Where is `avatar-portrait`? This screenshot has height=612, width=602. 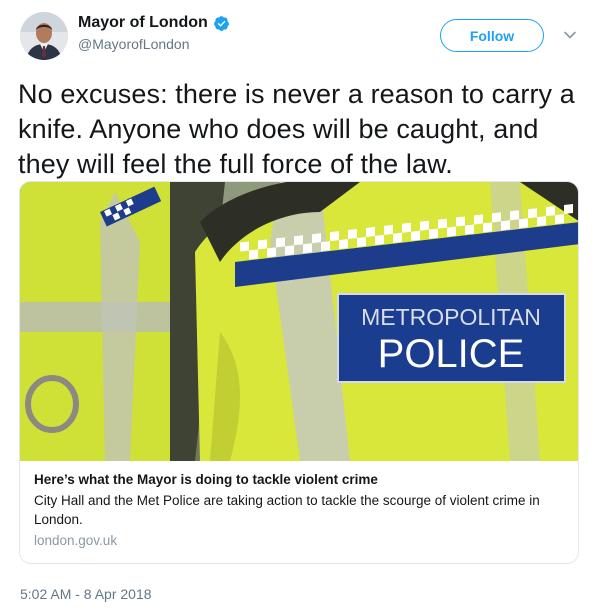 avatar-portrait is located at coordinates (44, 36).